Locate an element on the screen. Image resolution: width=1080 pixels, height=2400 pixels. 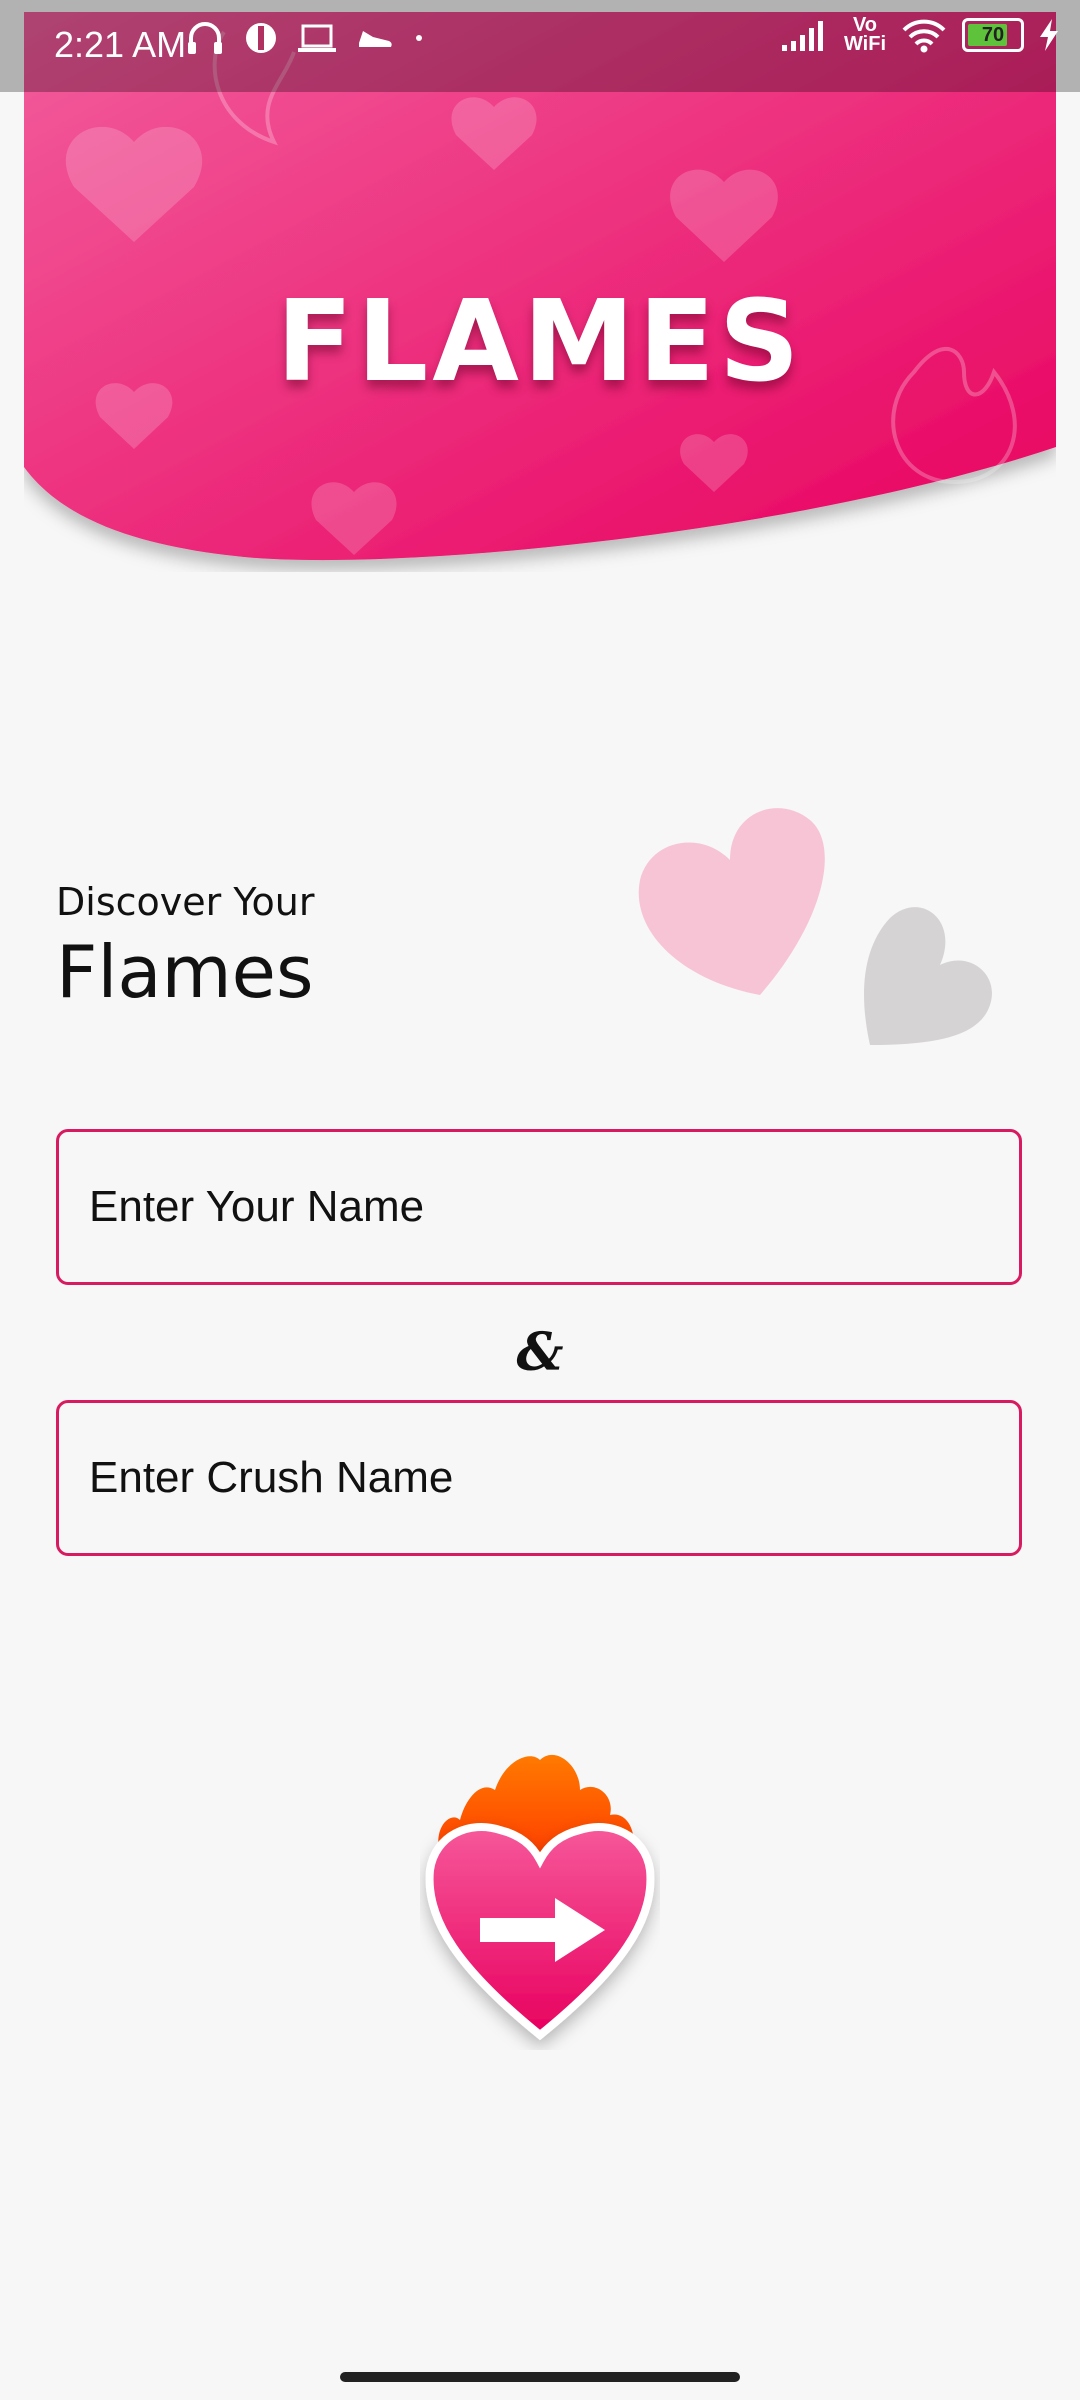
app-notification-icon is located at coordinates (261, 38).